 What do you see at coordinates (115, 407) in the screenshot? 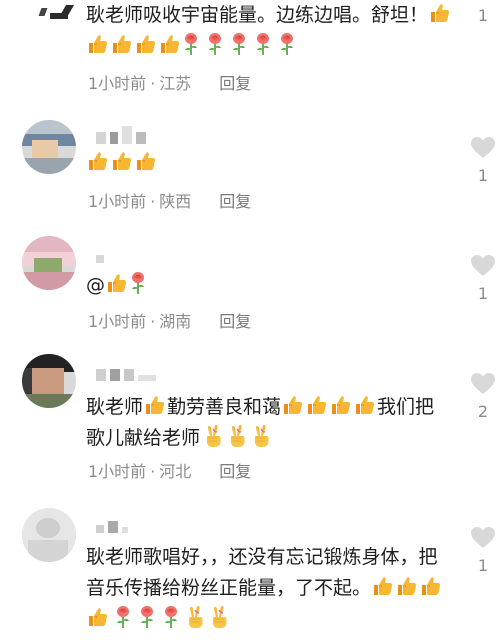
I see `comment-text-content: 耿老师` at bounding box center [115, 407].